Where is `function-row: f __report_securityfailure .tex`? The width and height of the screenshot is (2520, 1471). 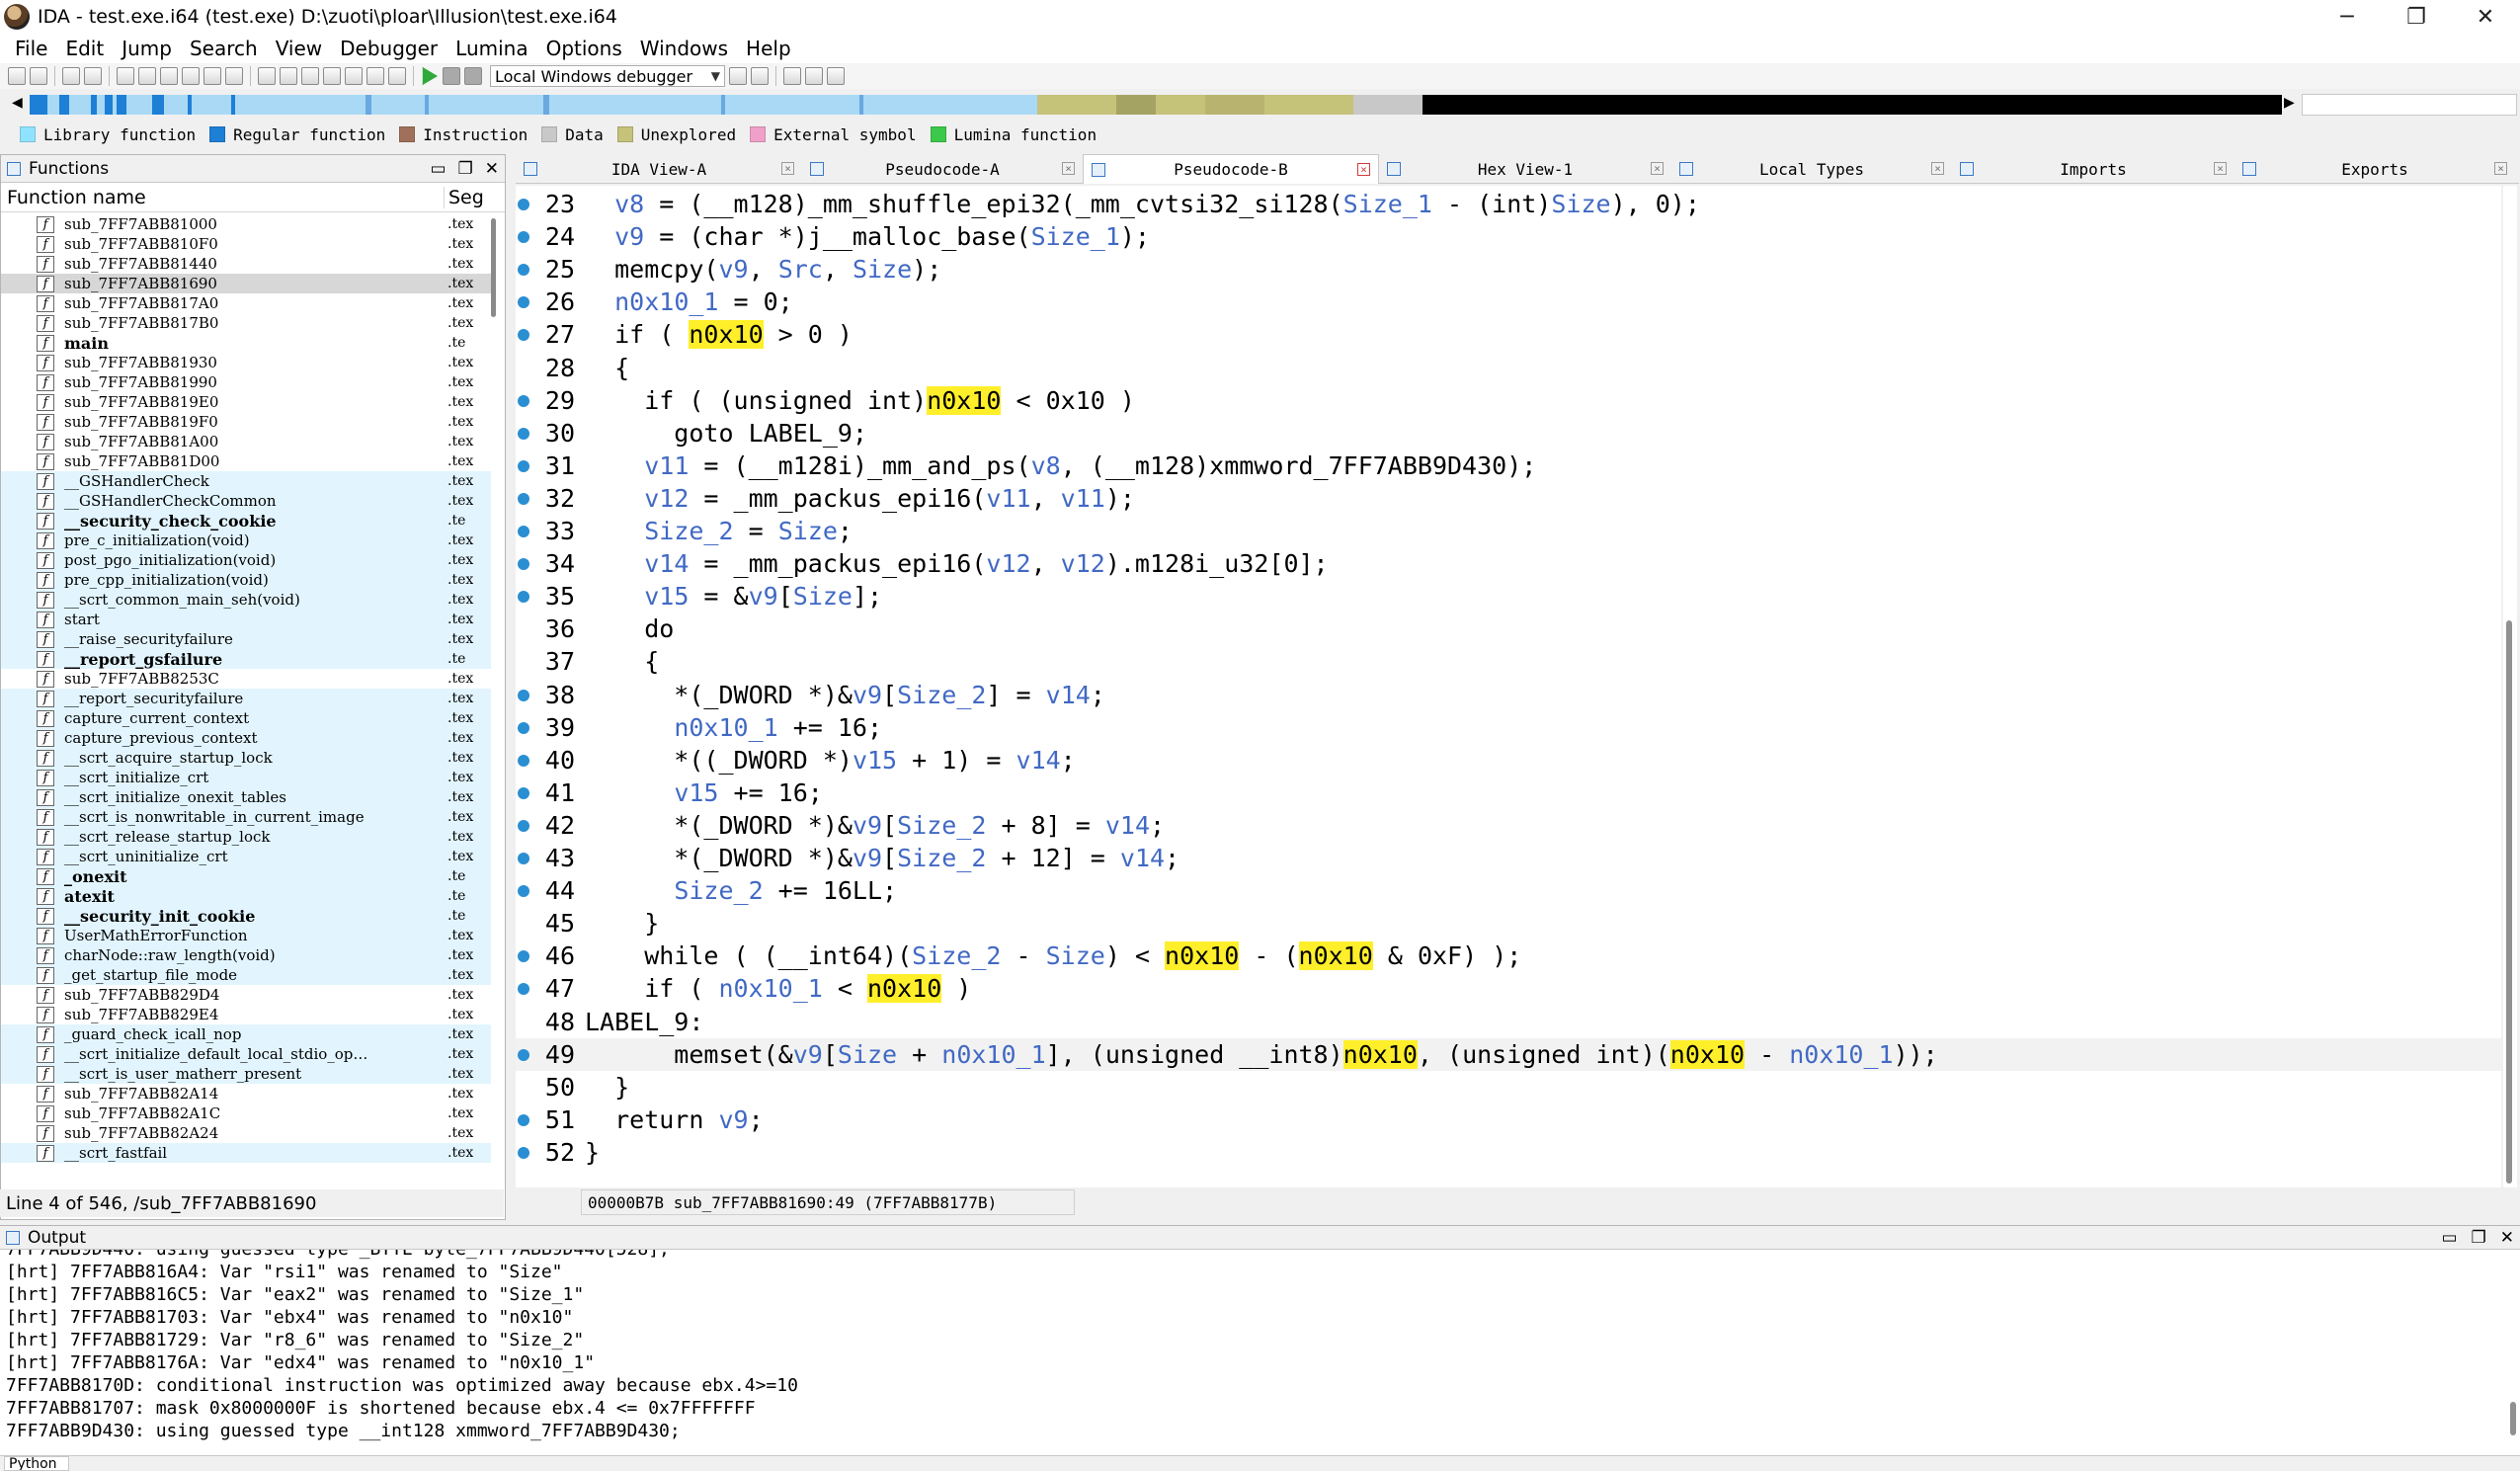
function-row: f __report_securityfailure .tex is located at coordinates (246, 698).